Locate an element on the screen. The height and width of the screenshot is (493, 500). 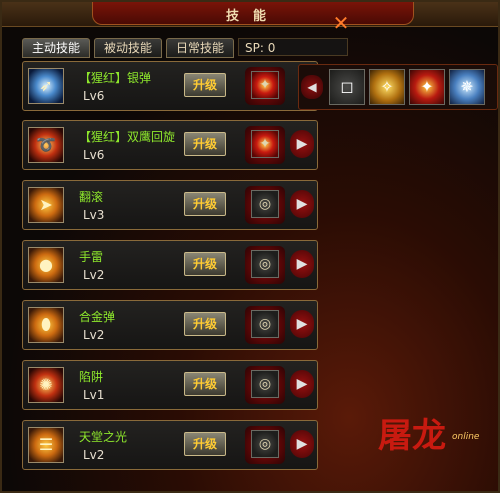
skill-name: 合金弹 is located at coordinates (97, 317).